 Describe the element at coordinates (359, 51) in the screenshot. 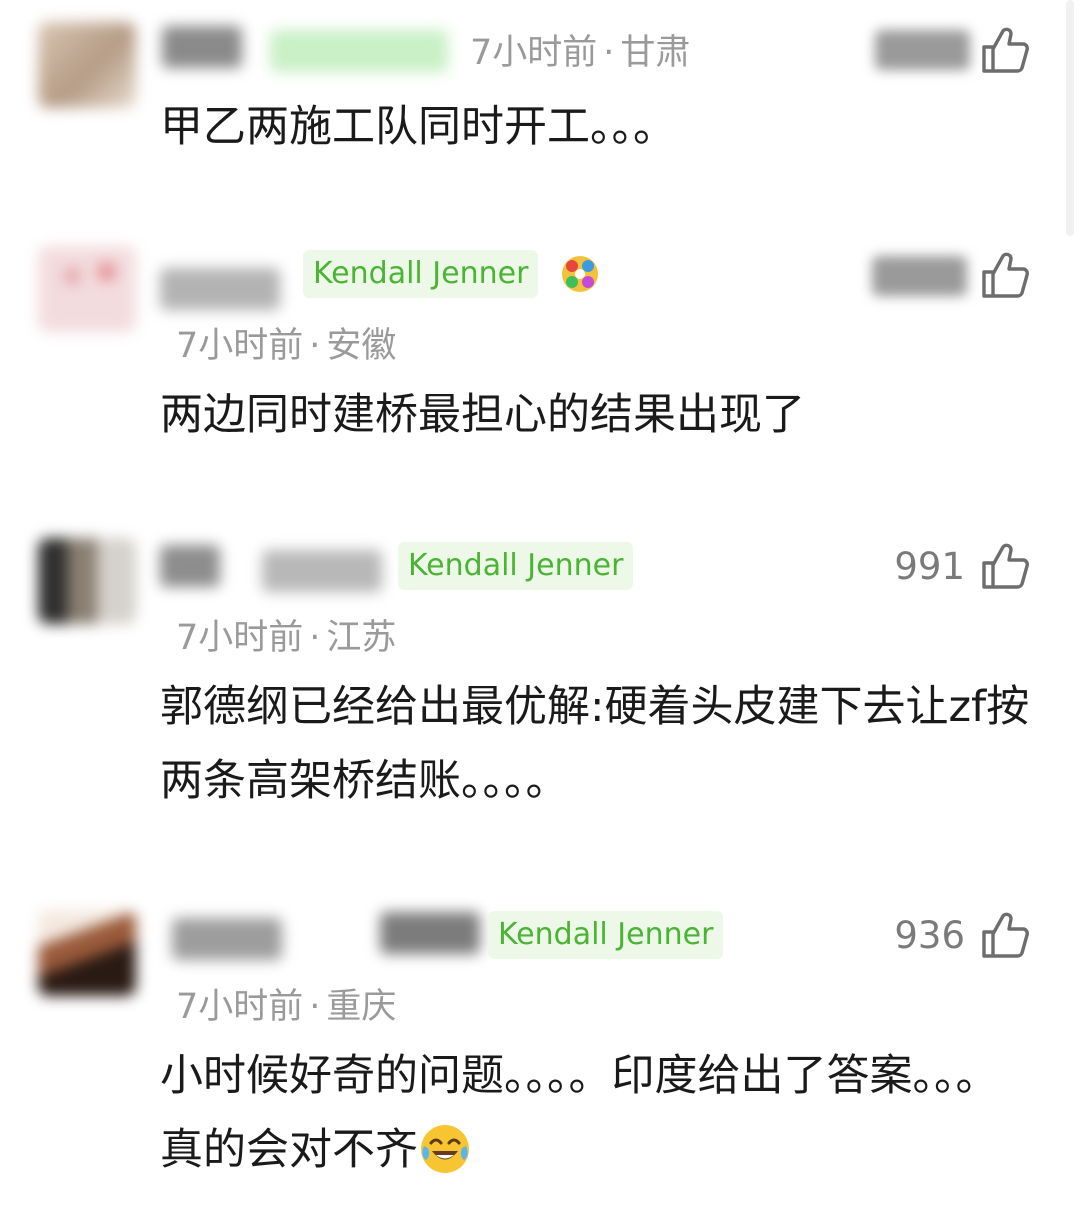

I see `badge-blurred` at that location.